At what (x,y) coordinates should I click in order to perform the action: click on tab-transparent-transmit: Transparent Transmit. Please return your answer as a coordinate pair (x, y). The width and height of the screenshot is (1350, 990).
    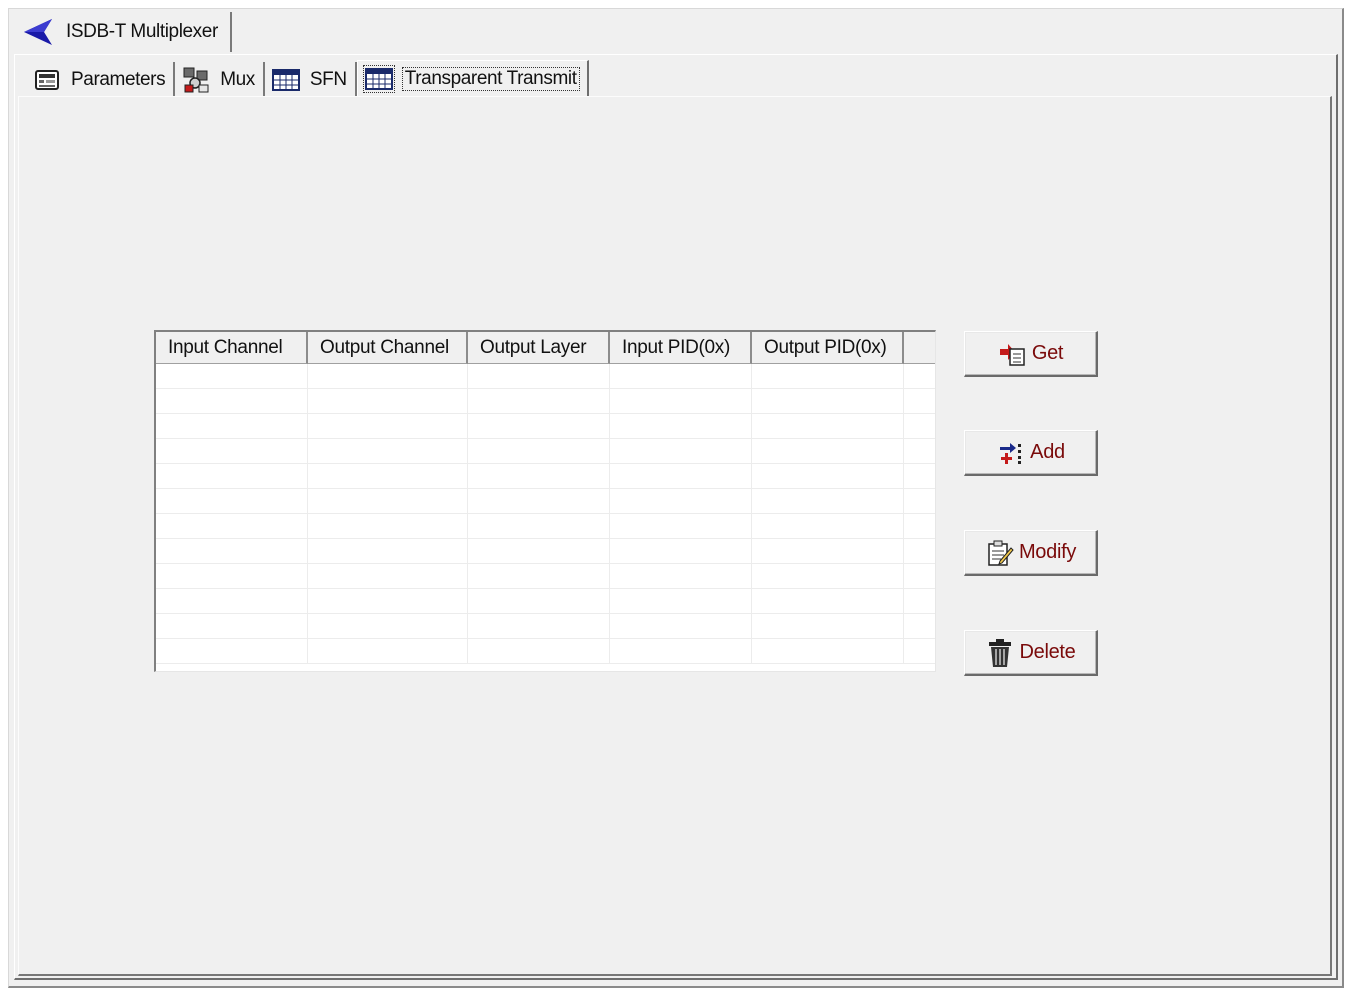
    Looking at the image, I should click on (472, 79).